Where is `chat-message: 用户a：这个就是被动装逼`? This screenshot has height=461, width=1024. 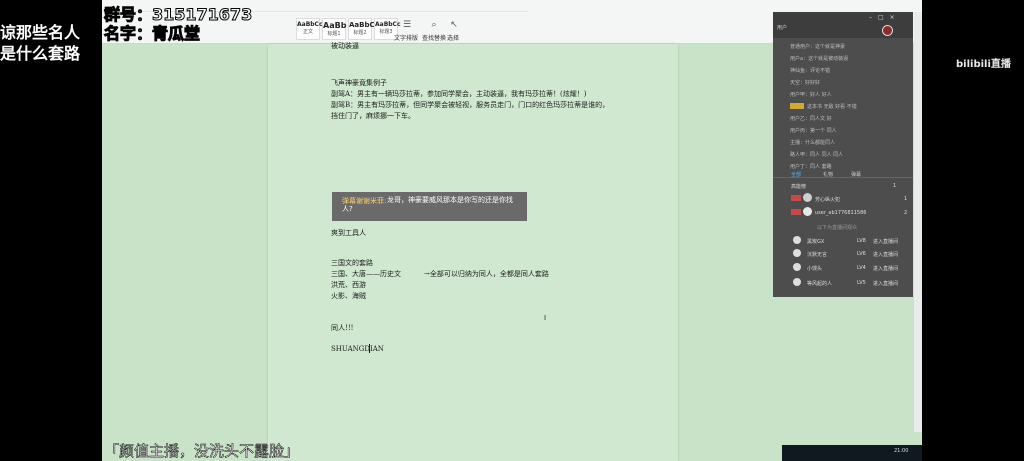 chat-message: 用户a：这个就是被动装逼 is located at coordinates (819, 59).